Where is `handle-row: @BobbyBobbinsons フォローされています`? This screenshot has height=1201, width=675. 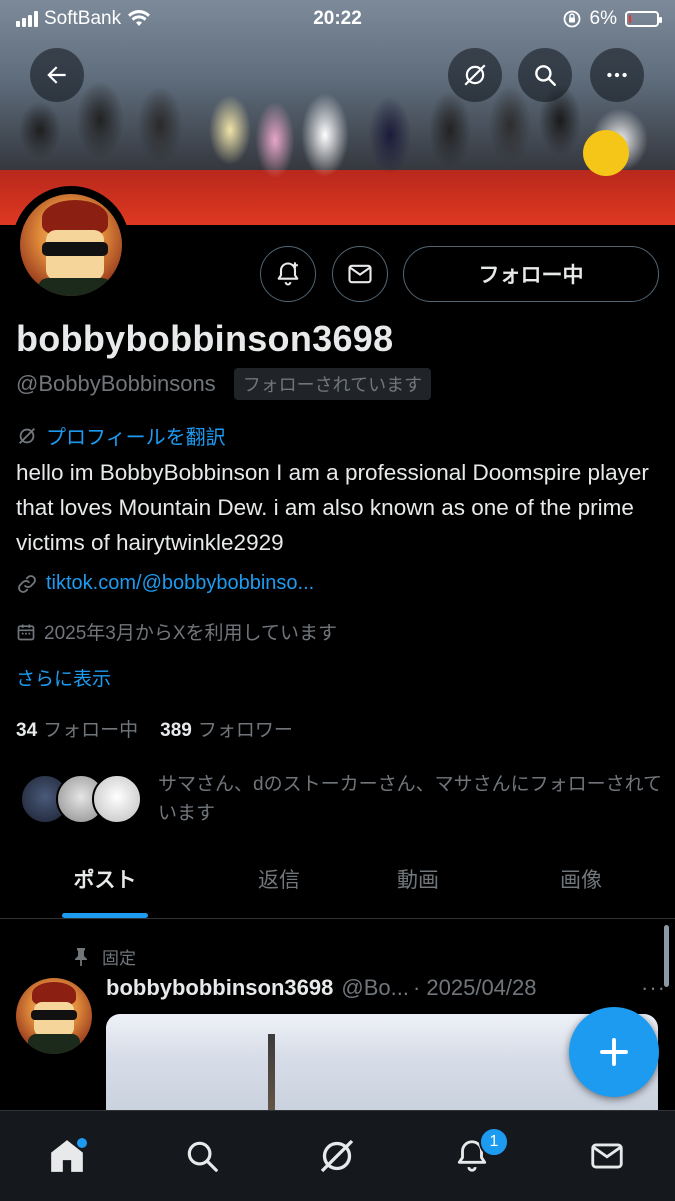
handle-row: @BobbyBobbinsons フォローされています is located at coordinates (224, 384).